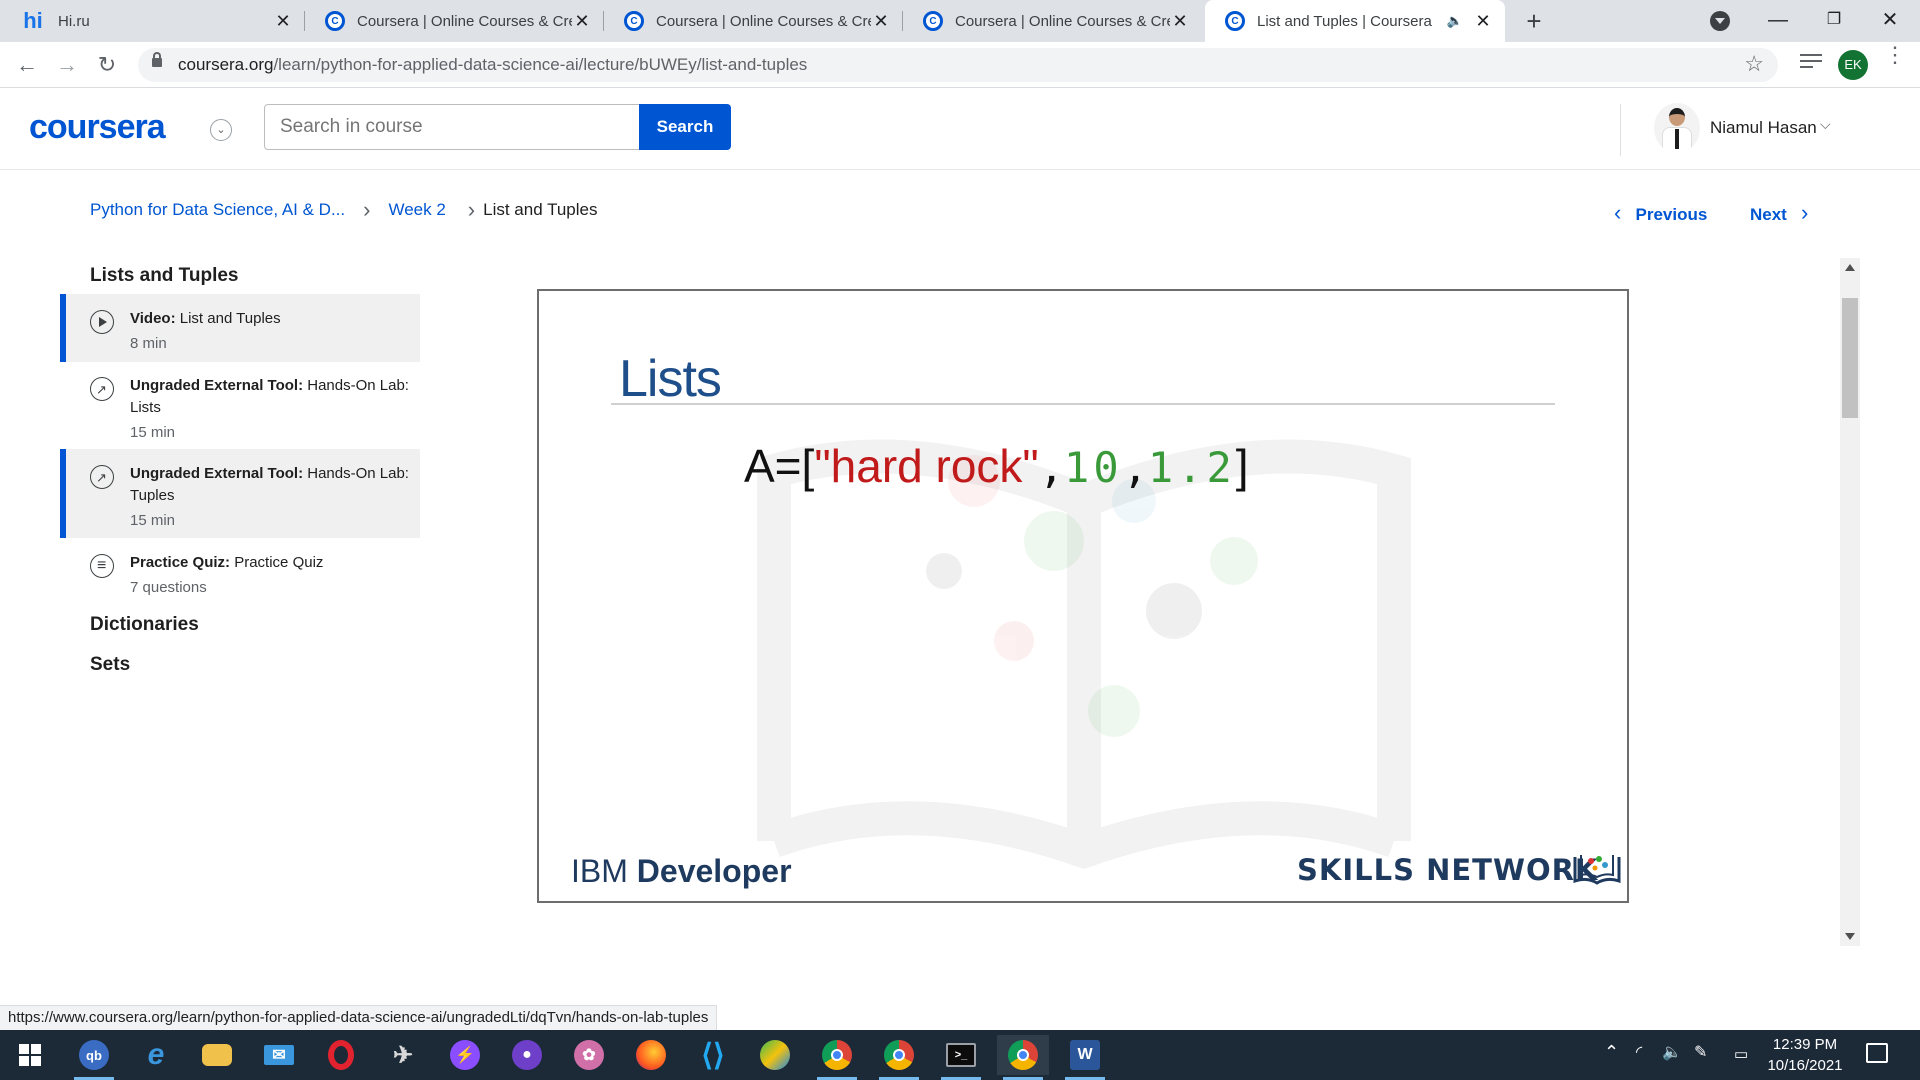 Image resolution: width=1920 pixels, height=1080 pixels. What do you see at coordinates (1741, 1054) in the screenshot?
I see `keyboard-icon: ▭` at bounding box center [1741, 1054].